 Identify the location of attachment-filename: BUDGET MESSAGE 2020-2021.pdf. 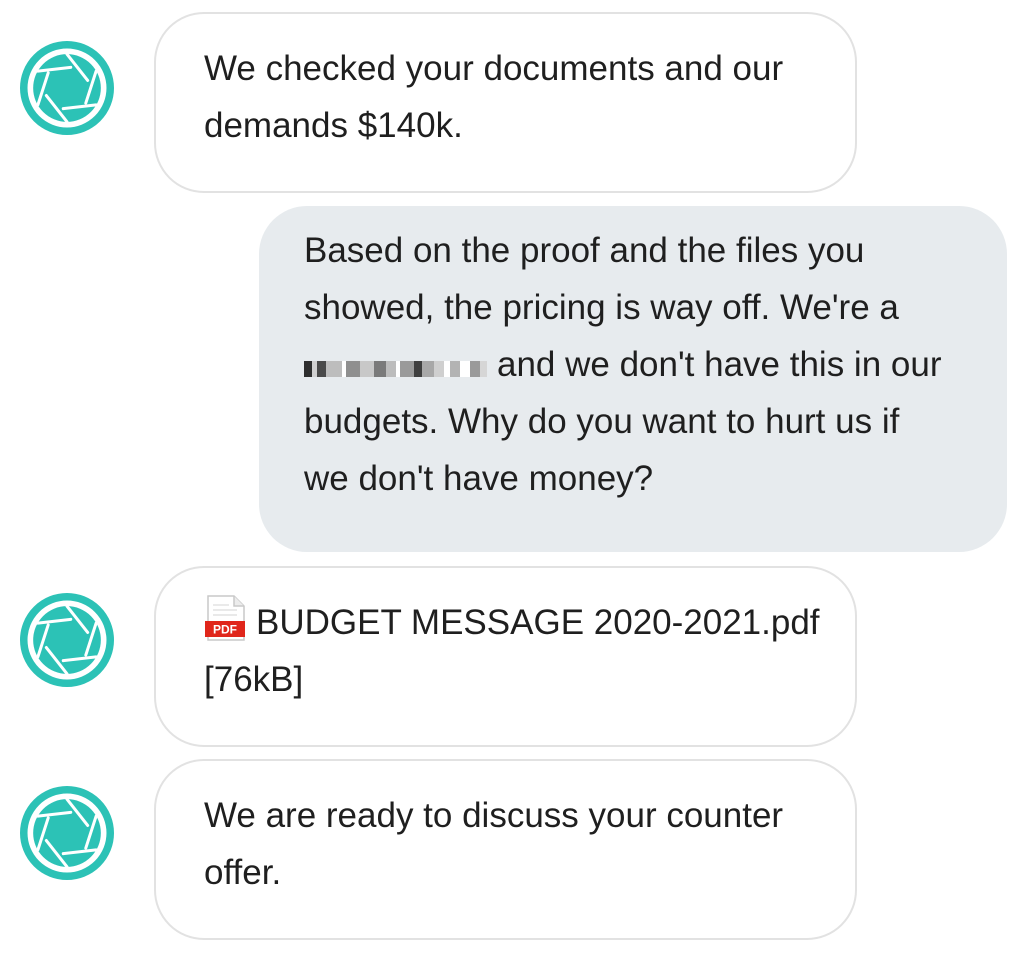
(538, 622).